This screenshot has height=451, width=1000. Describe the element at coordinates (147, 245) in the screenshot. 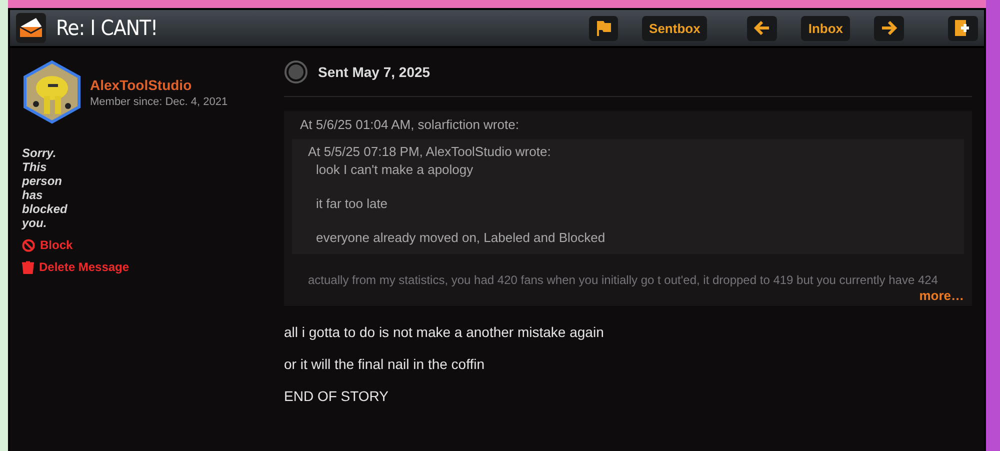

I see `block-link: Block` at that location.